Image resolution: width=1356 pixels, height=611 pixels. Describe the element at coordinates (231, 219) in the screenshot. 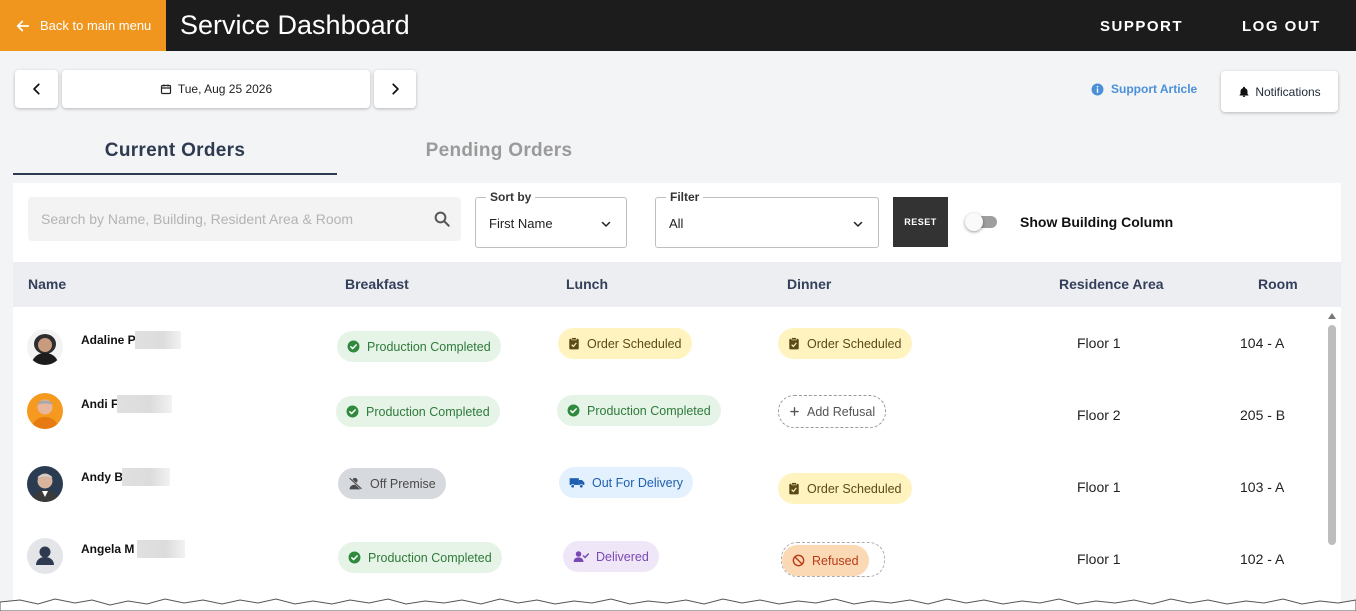

I see `search-input` at that location.